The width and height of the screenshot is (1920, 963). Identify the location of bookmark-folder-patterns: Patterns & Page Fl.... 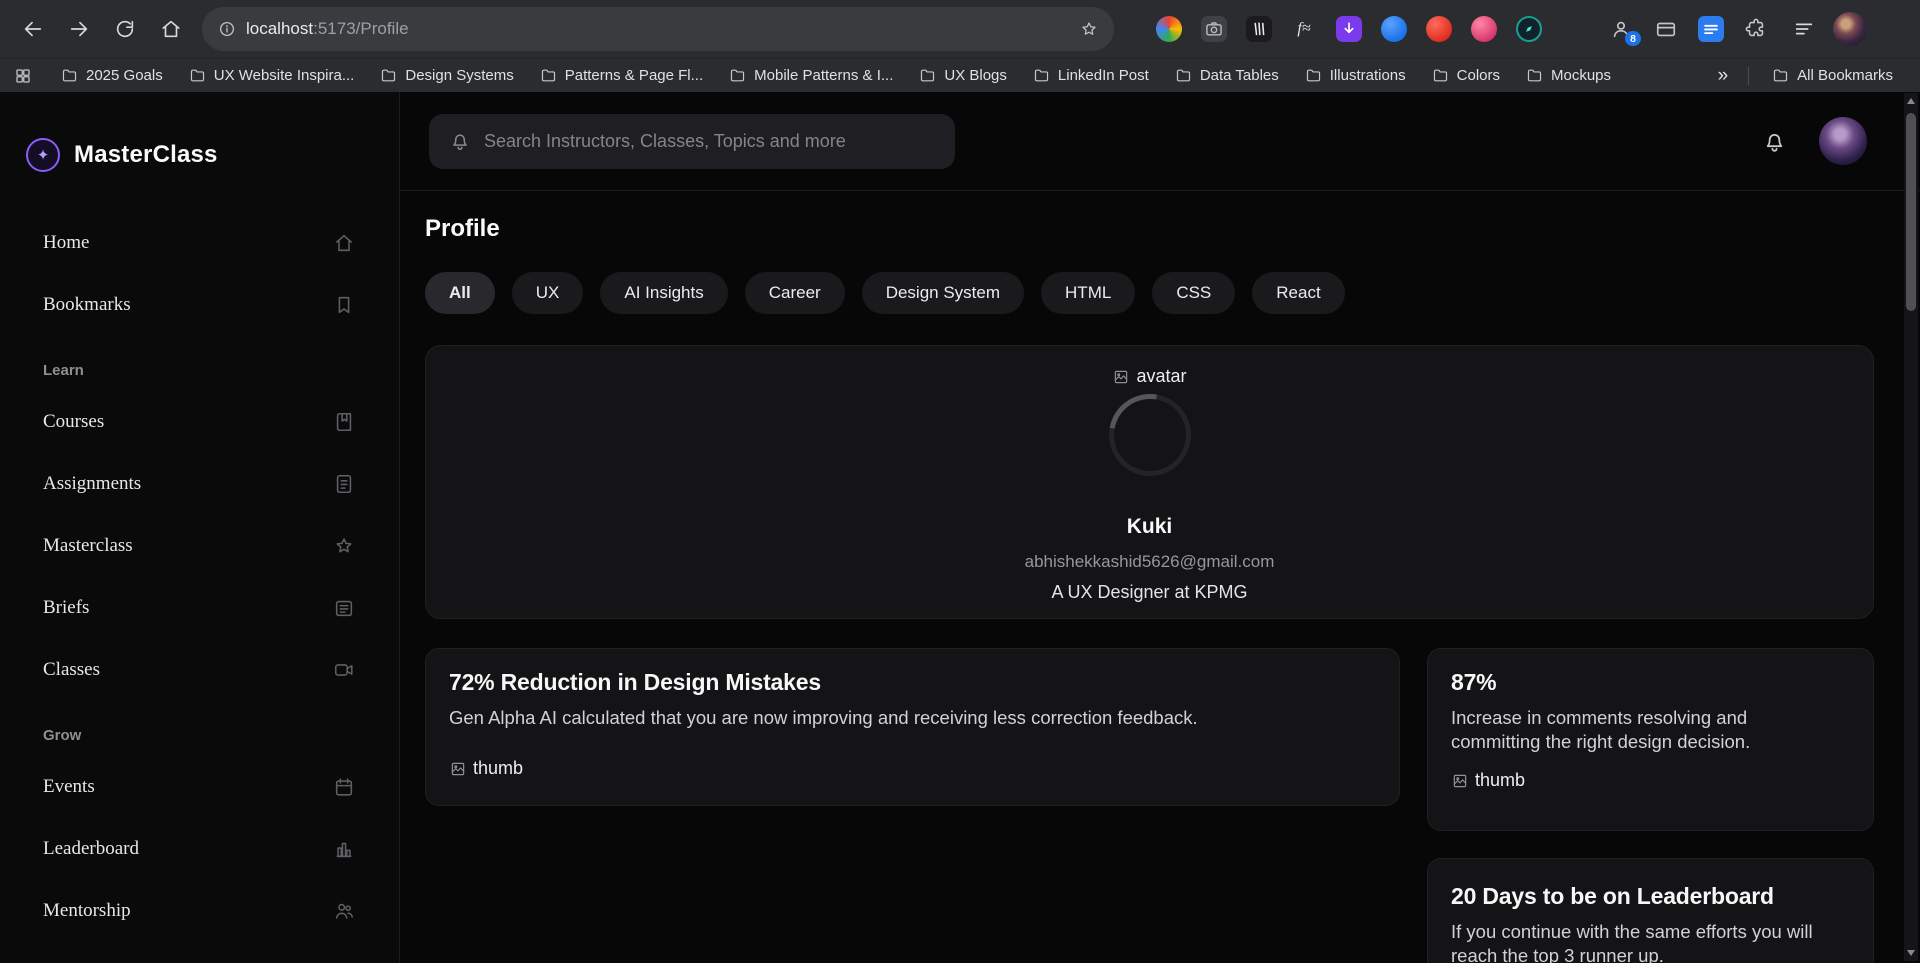
(621, 76).